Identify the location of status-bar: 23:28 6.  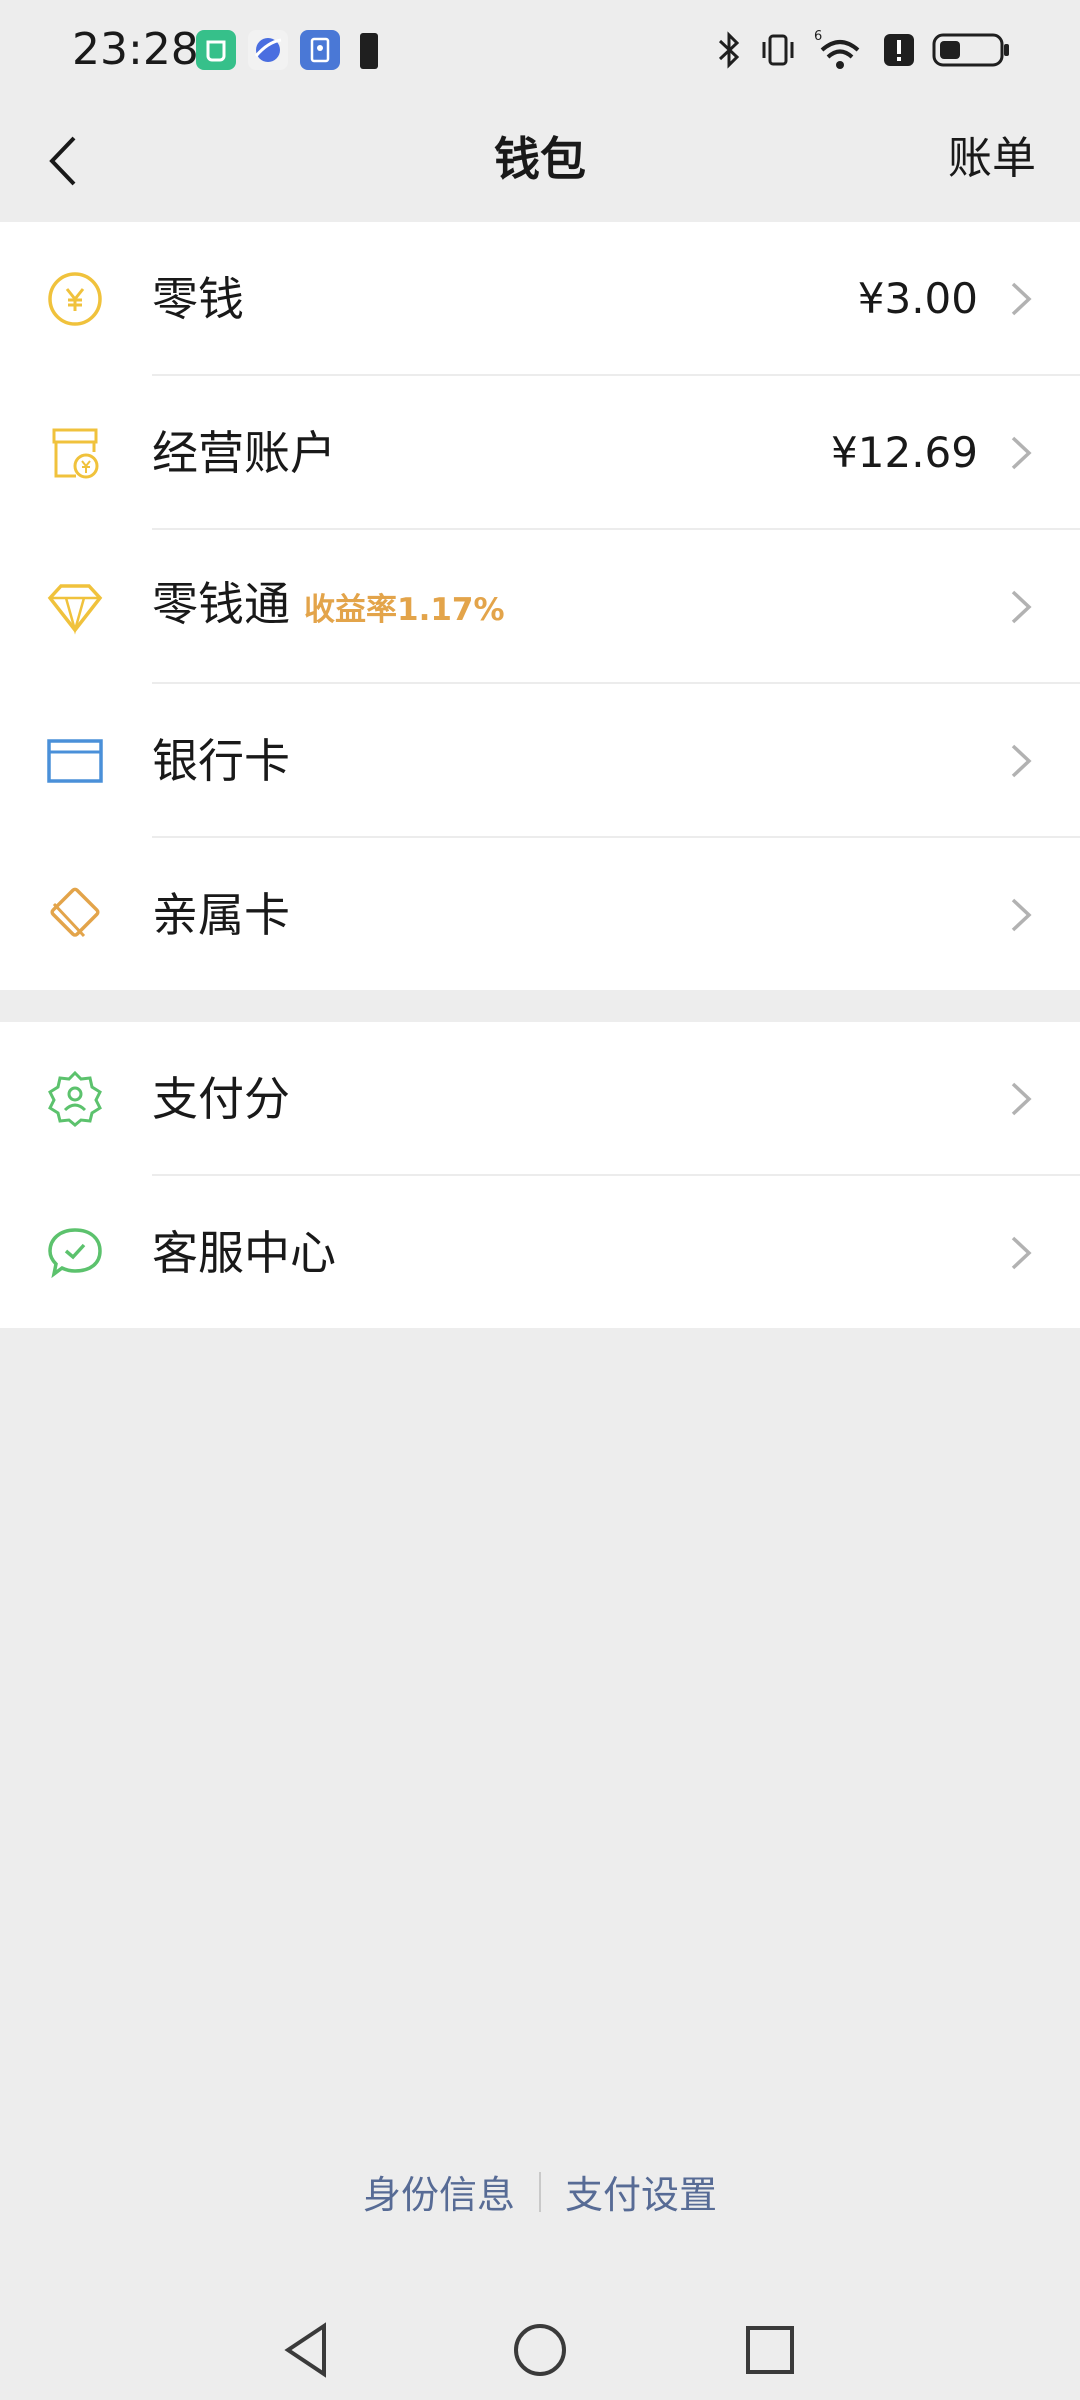
(540, 50).